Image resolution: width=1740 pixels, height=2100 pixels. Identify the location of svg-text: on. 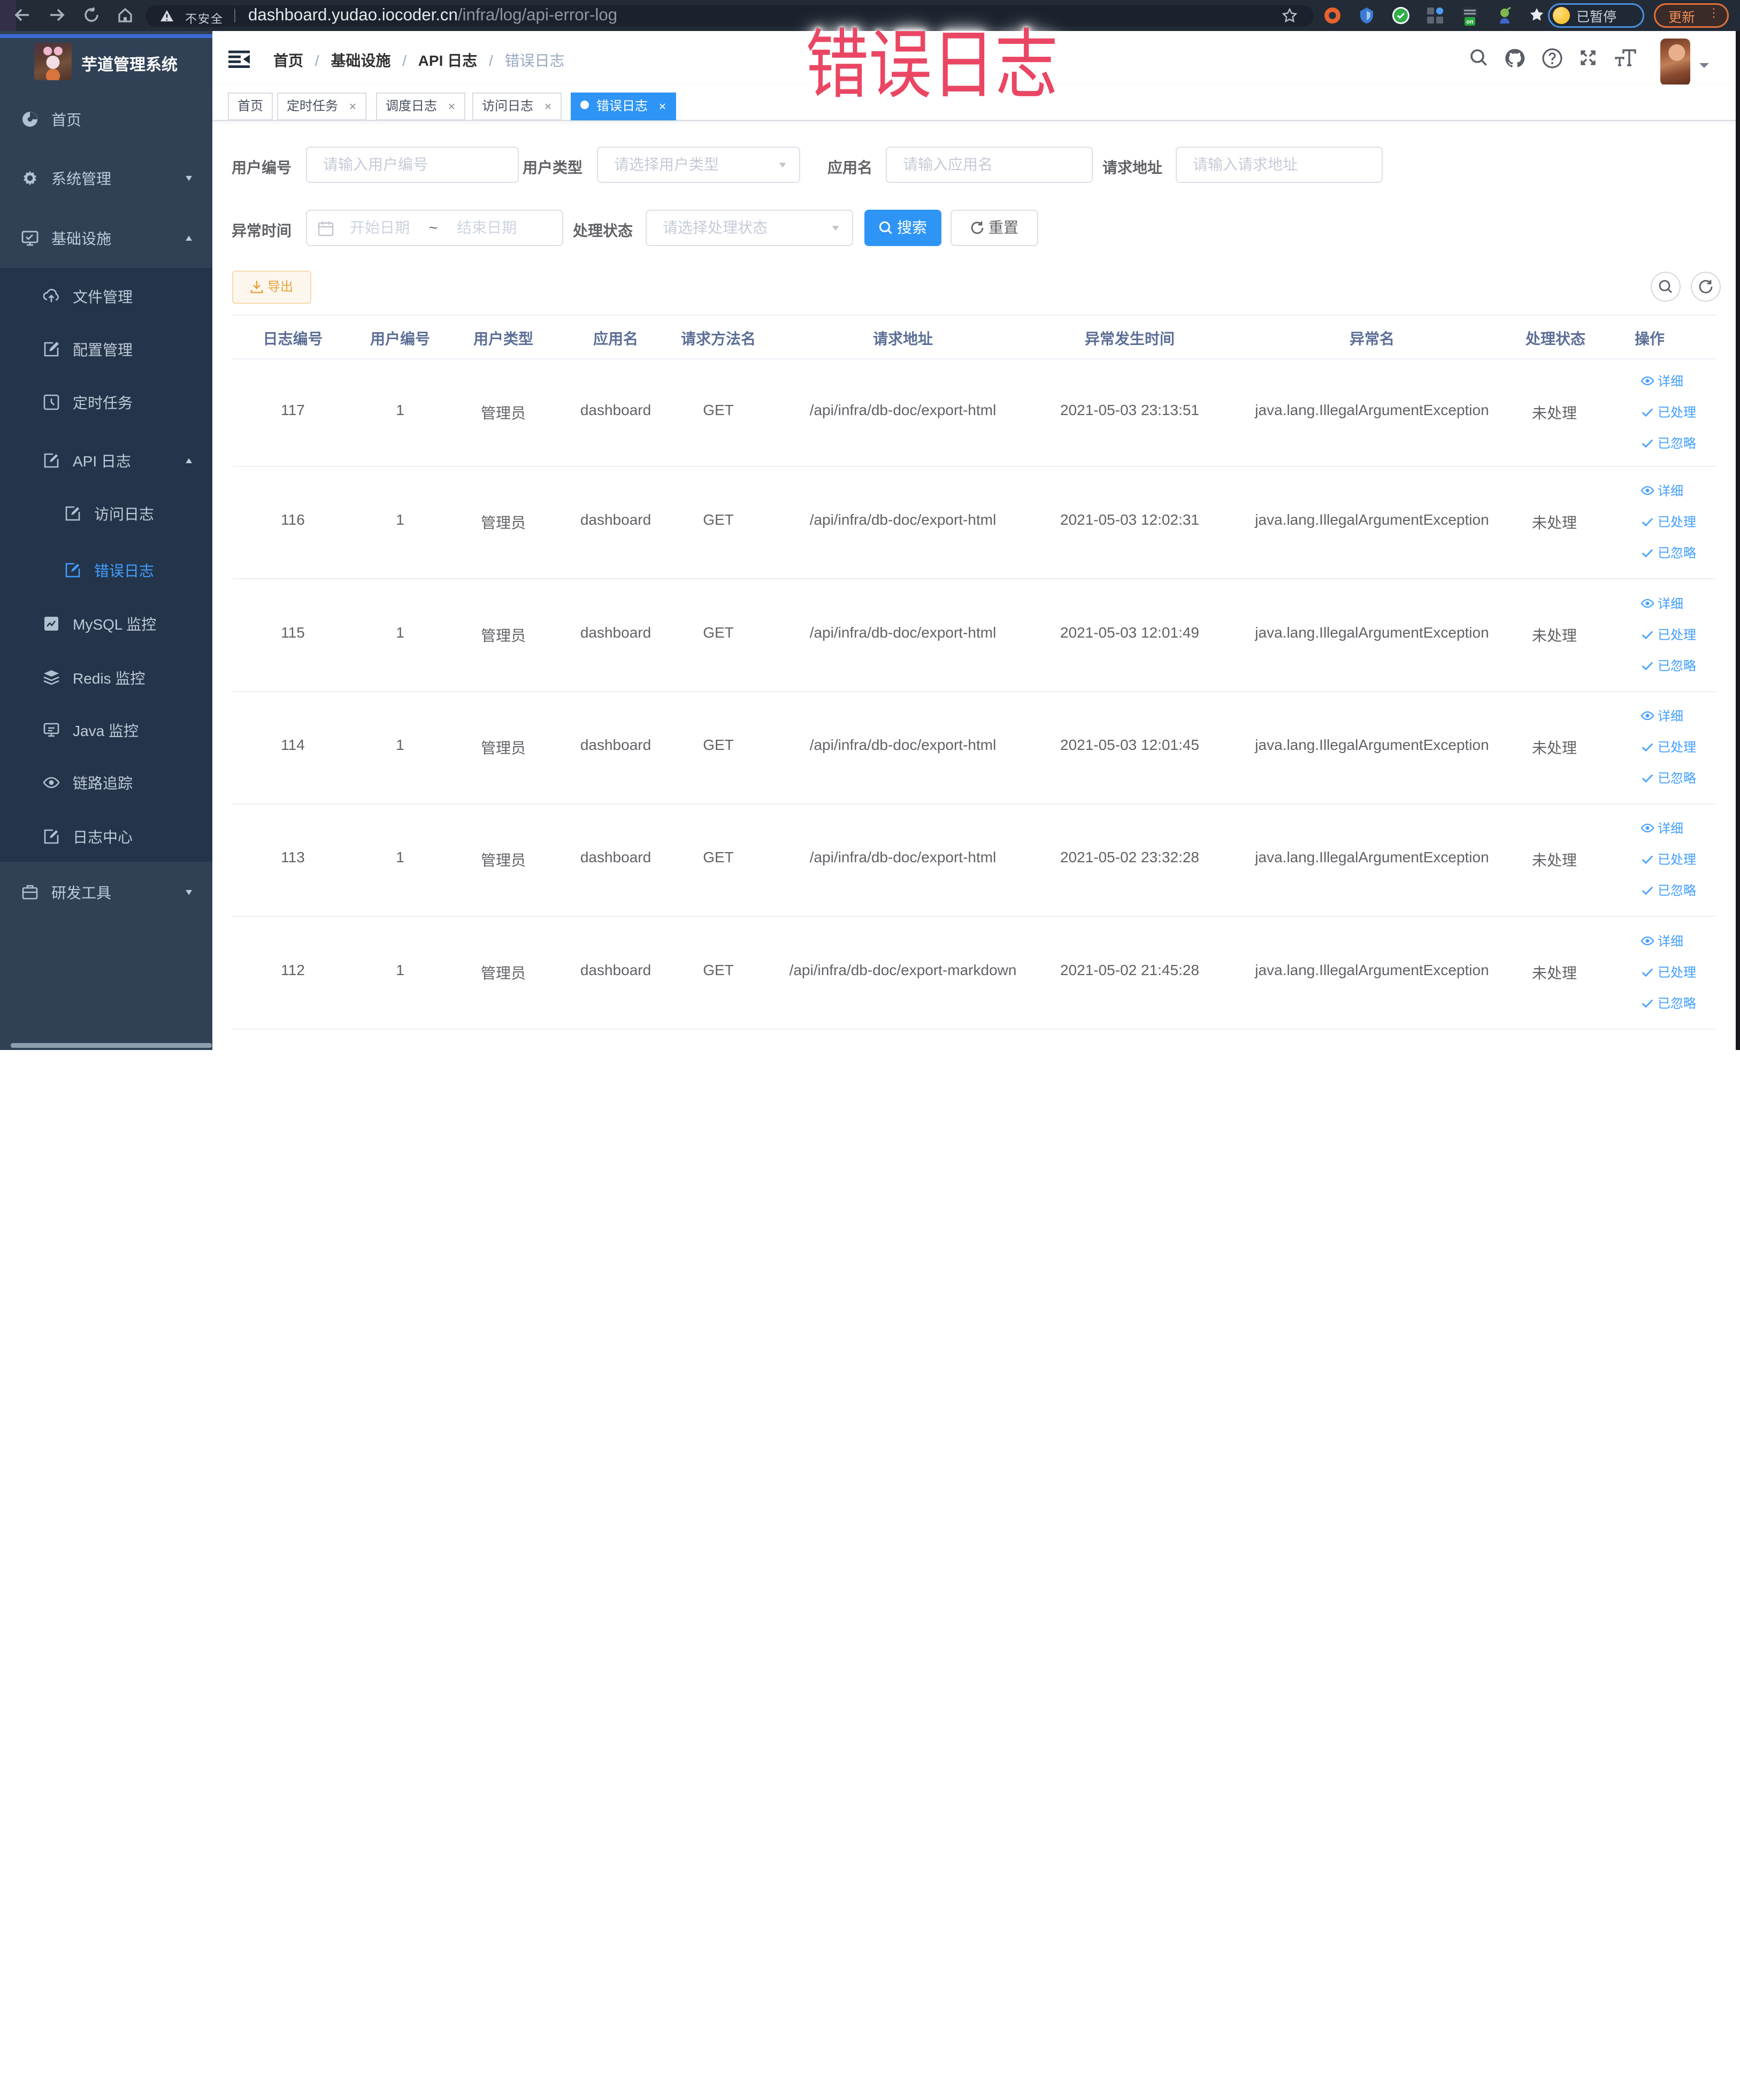
(1470, 22).